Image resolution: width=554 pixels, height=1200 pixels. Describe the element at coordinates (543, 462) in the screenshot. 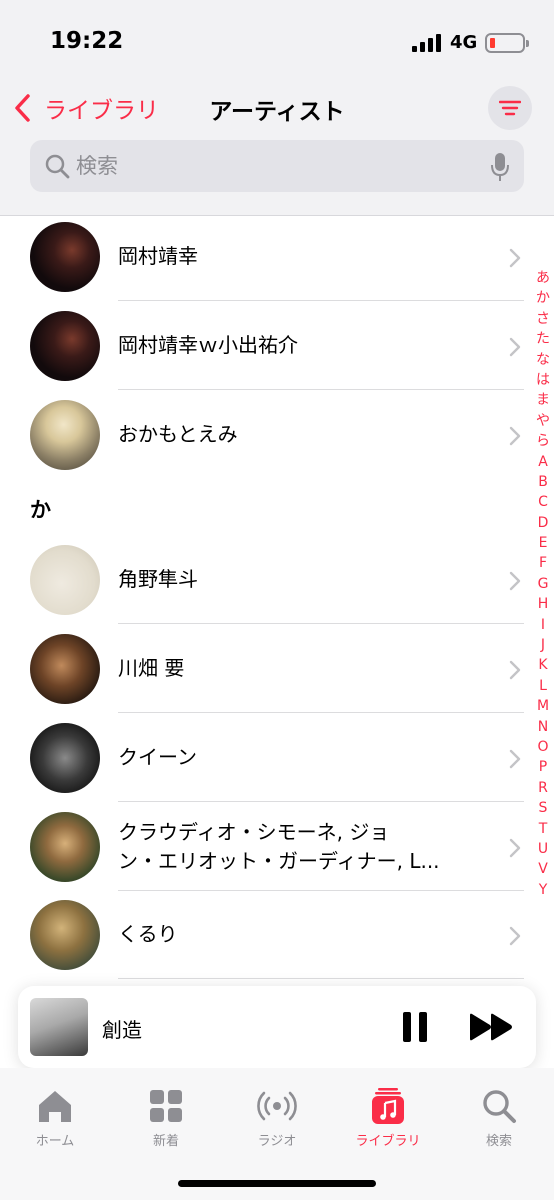

I see `index-letter: A` at that location.